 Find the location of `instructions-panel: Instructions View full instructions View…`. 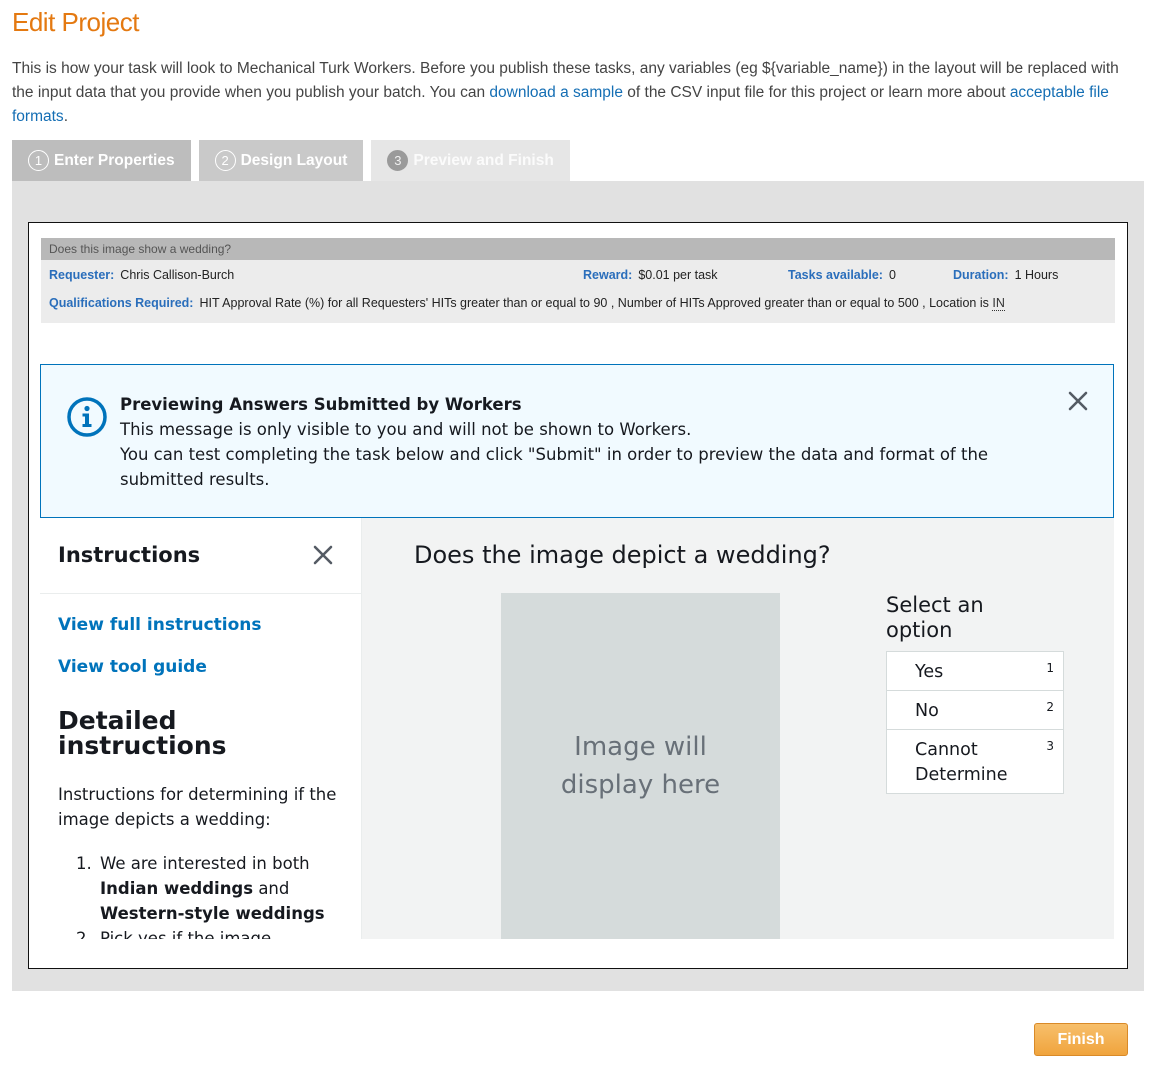

instructions-panel: Instructions View full instructions View… is located at coordinates (201, 728).